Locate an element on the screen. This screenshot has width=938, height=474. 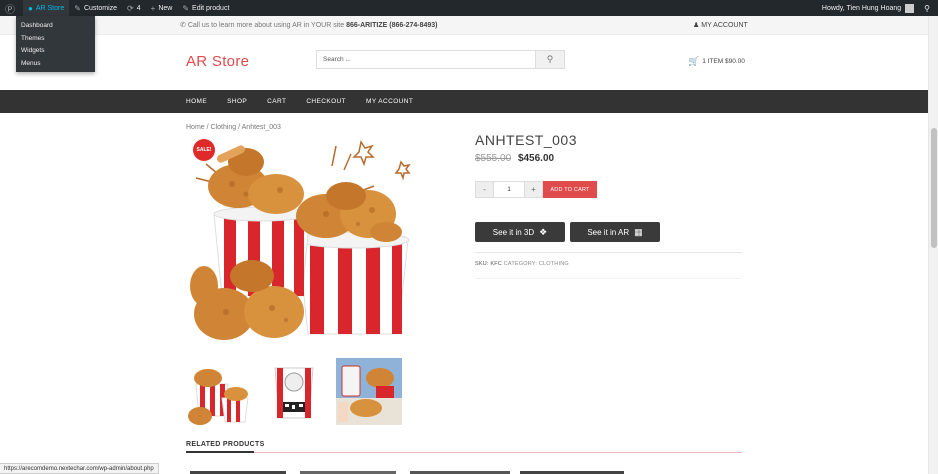
see-3d-label: See it in 3D is located at coordinates (513, 232).